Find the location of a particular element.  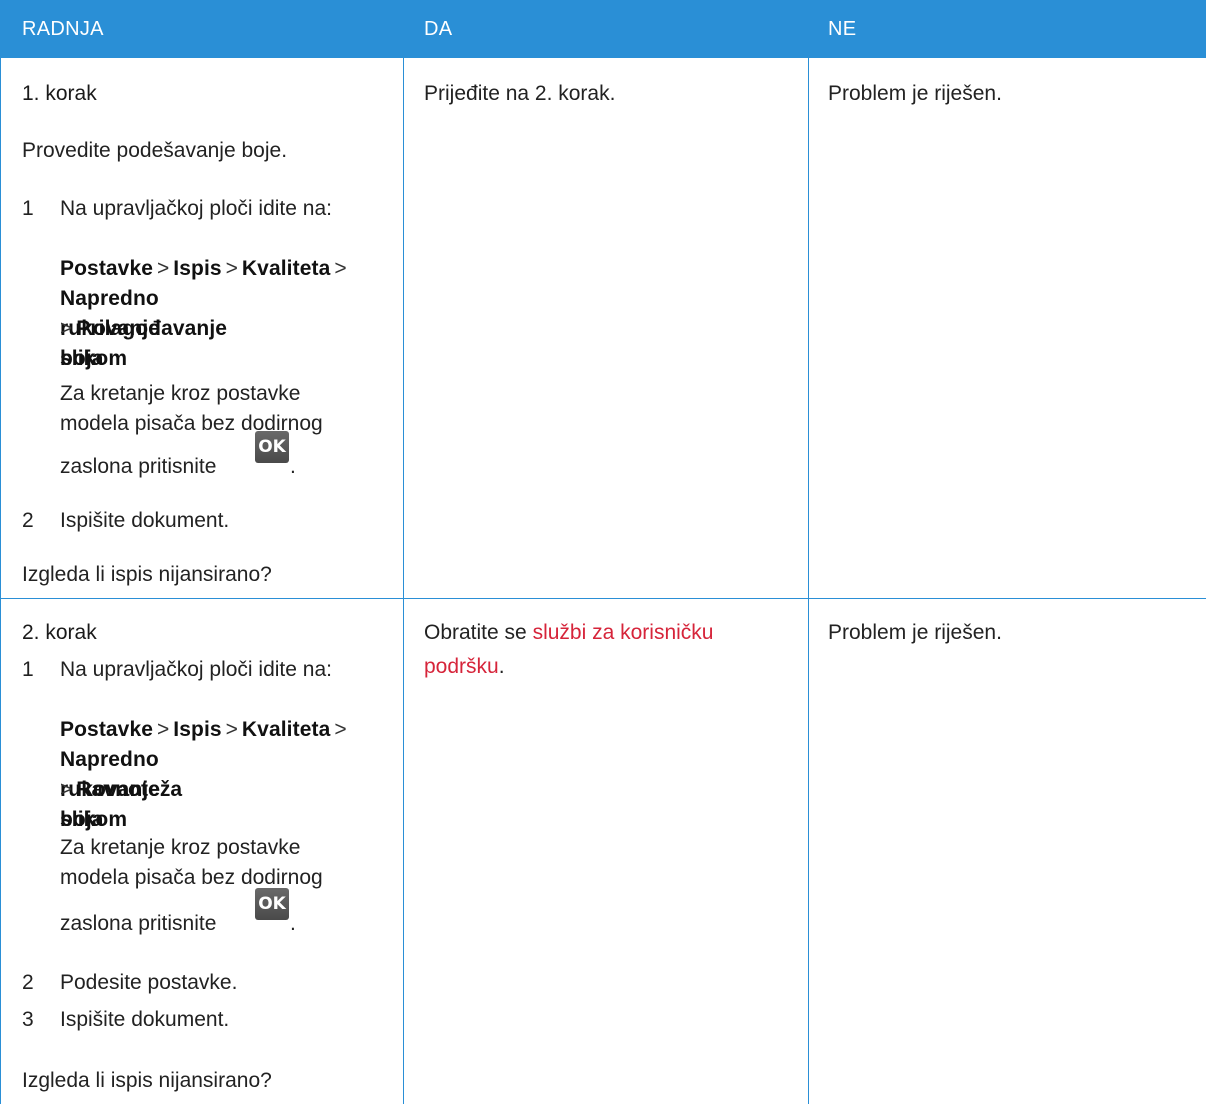

menu-path-line3: > Prilagođavanje boja is located at coordinates (143, 344).